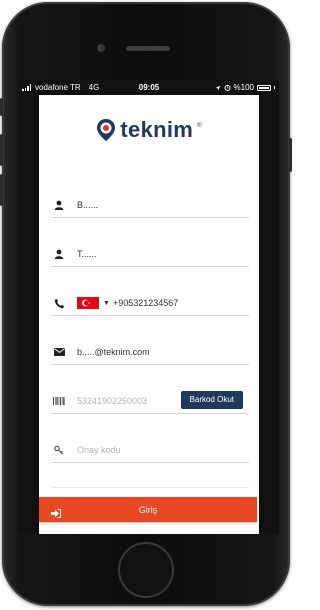  Describe the element at coordinates (1, 190) in the screenshot. I see `volume-down-button` at that location.